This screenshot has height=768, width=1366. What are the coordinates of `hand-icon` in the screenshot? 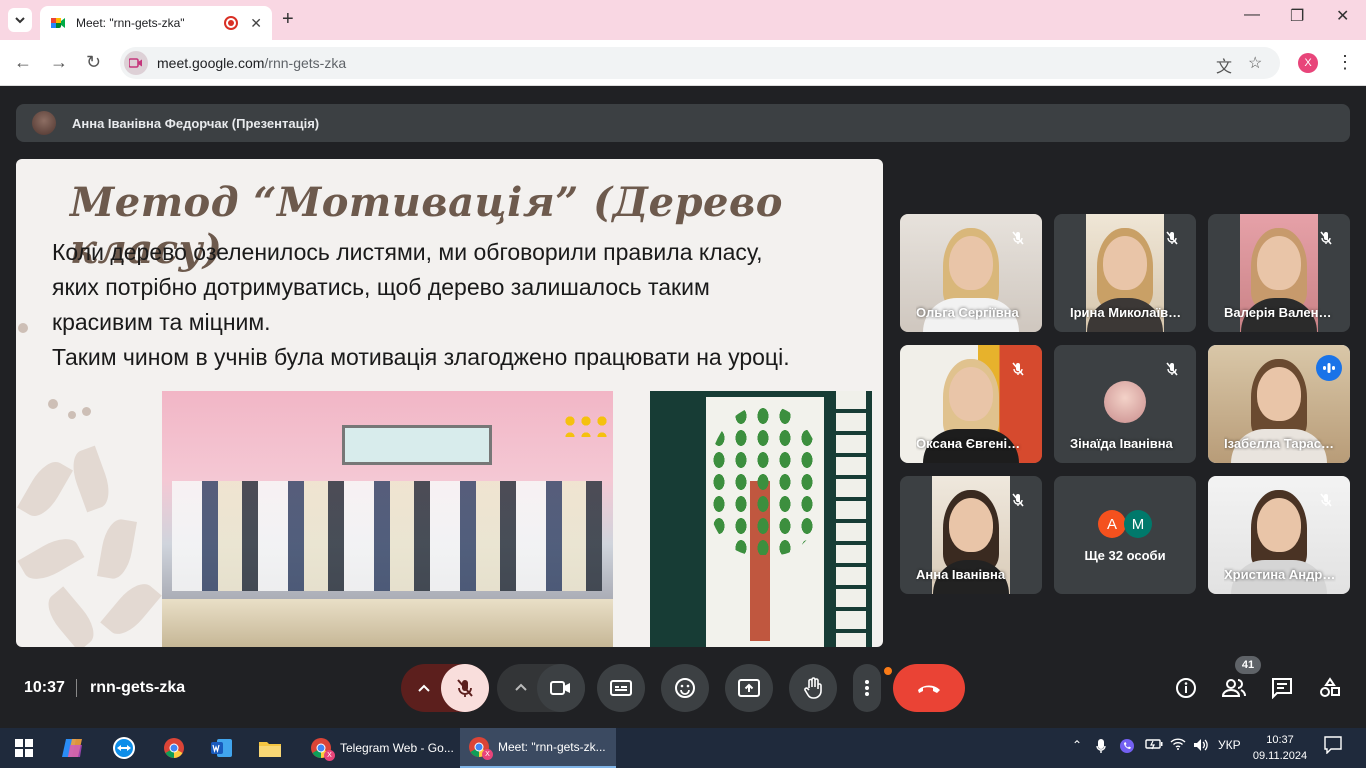 It's located at (813, 688).